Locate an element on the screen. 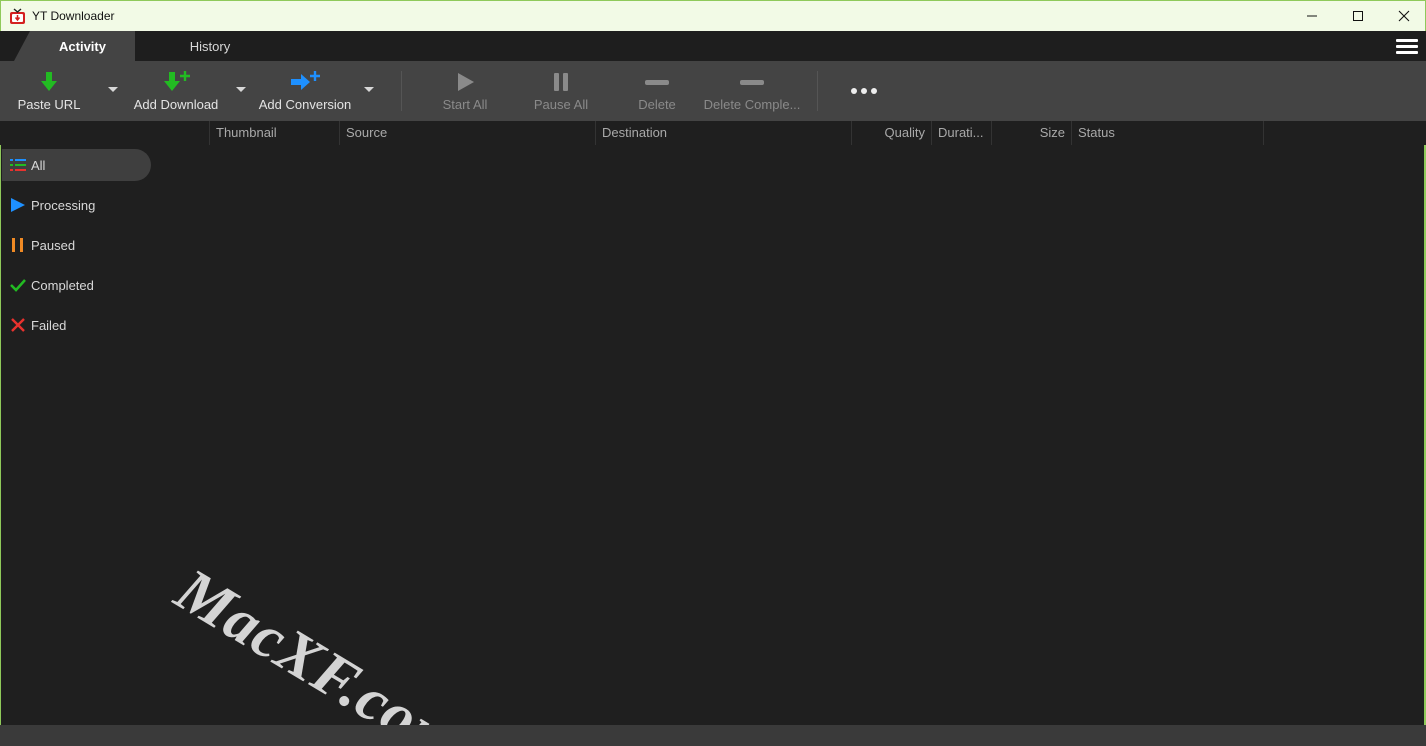 This screenshot has width=1426, height=746. maximize-icon is located at coordinates (1358, 16).